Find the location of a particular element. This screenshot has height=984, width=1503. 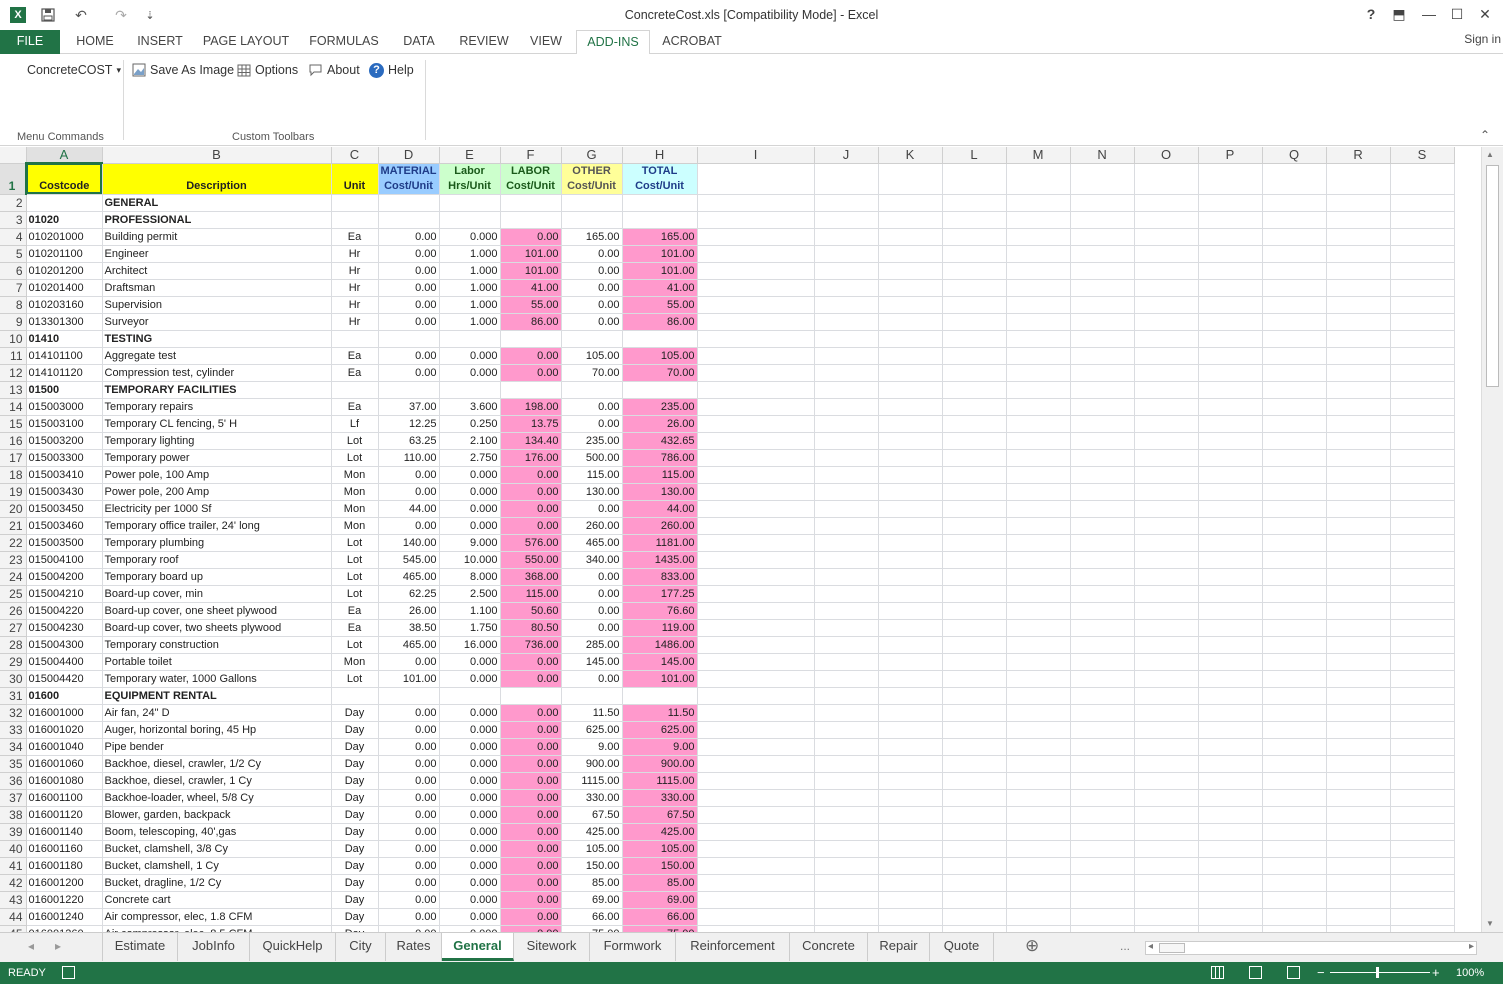

cell-f: 134.40 is located at coordinates (531, 441).